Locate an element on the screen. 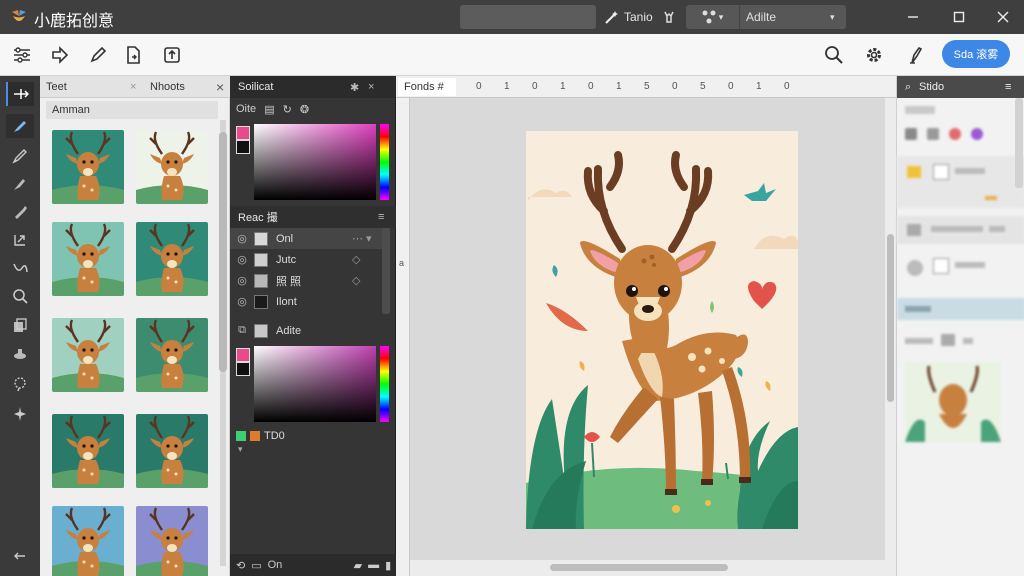 The width and height of the screenshot is (1024, 576). sliders-button is located at coordinates (22, 55).